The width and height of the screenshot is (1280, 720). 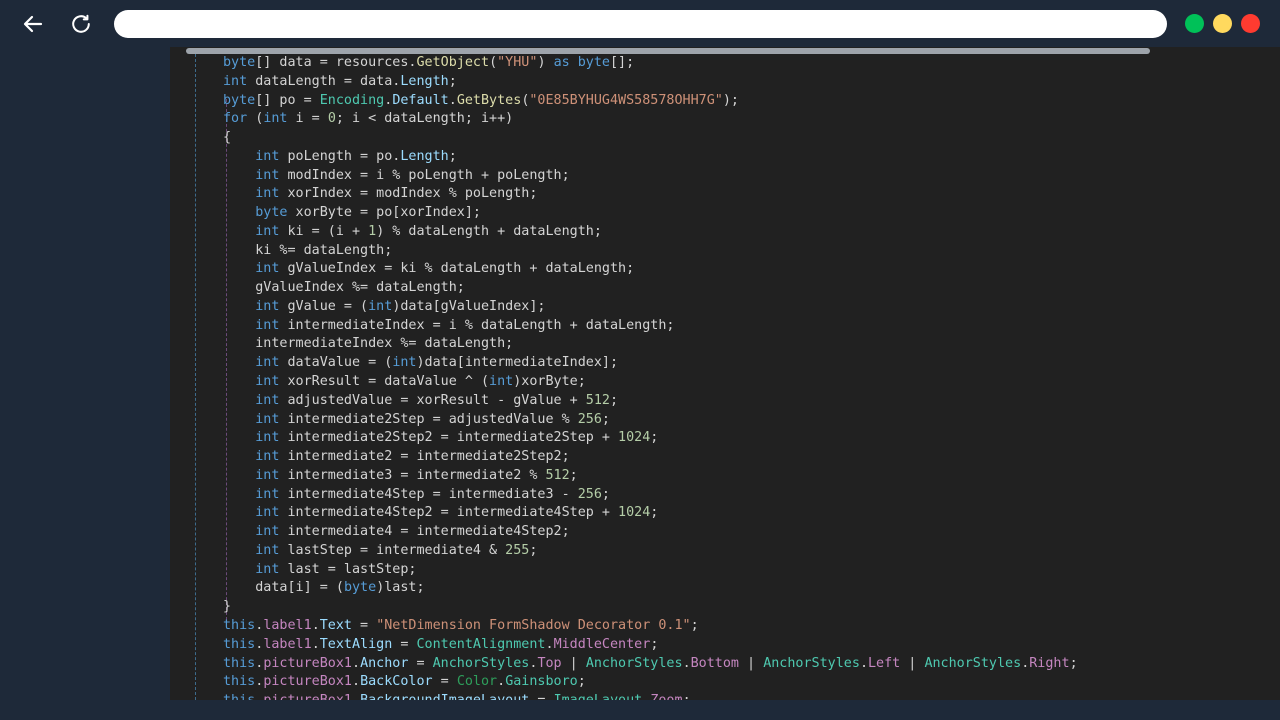 What do you see at coordinates (751, 288) in the screenshot?
I see `code-line: gValueIndex %= dataLength;` at bounding box center [751, 288].